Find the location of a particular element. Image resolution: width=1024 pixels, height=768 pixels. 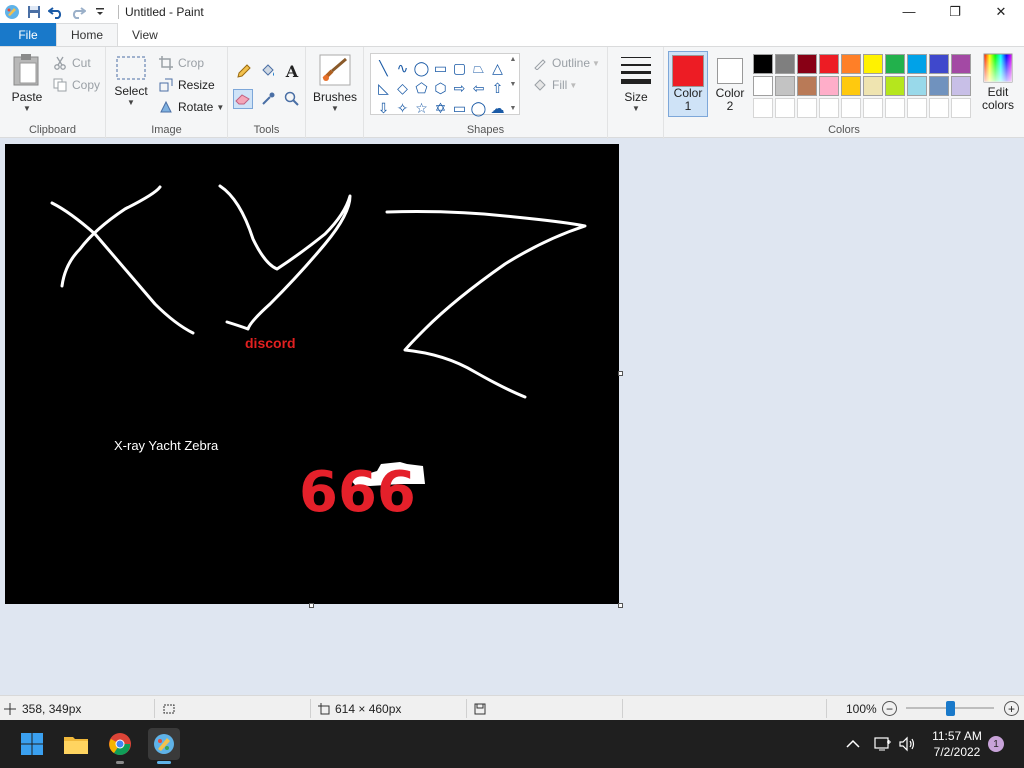

scroll-down-icon: ▼ is located at coordinates (513, 84).